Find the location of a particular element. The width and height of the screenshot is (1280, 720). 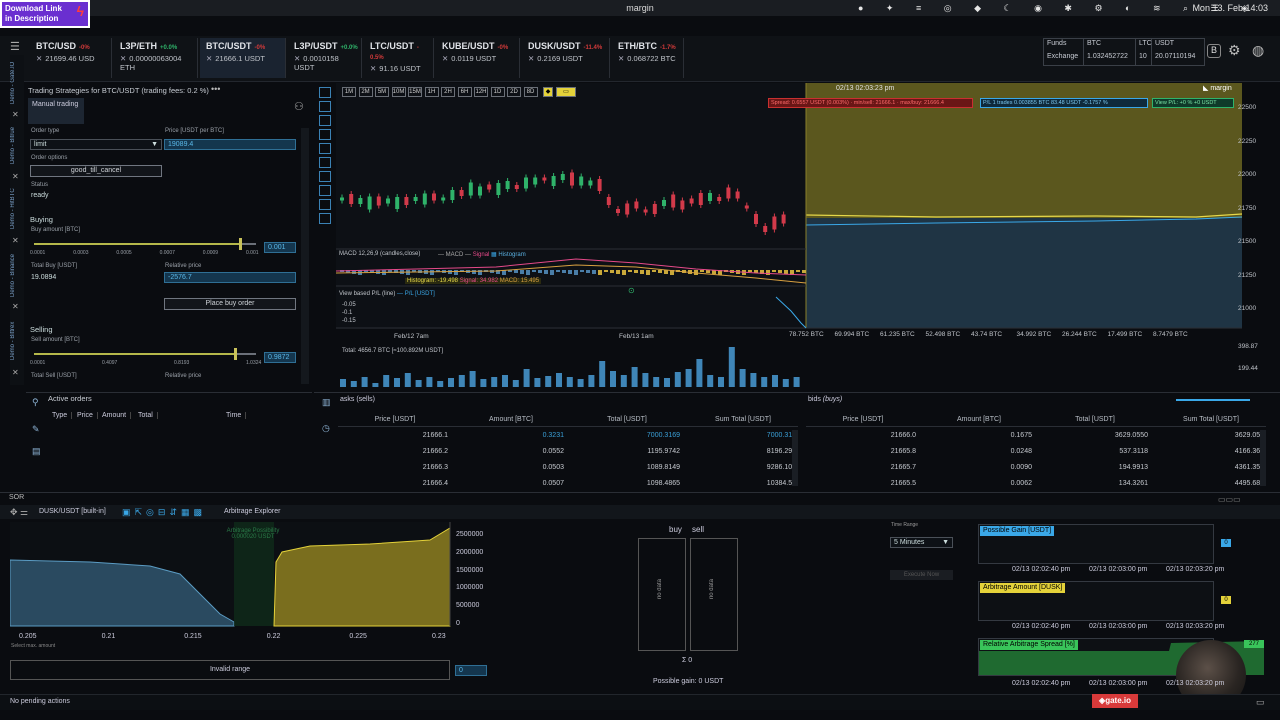

time-range-select: 5 Minutes ▼ is located at coordinates (921, 542).